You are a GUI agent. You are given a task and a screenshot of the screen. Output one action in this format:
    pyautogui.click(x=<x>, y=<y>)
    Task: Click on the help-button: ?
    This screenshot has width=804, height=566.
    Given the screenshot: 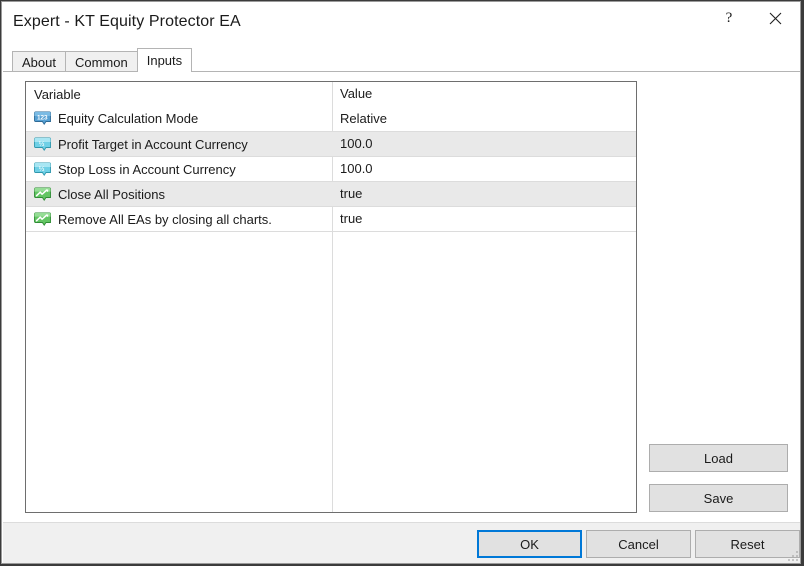 What is the action you would take?
    pyautogui.click(x=729, y=18)
    